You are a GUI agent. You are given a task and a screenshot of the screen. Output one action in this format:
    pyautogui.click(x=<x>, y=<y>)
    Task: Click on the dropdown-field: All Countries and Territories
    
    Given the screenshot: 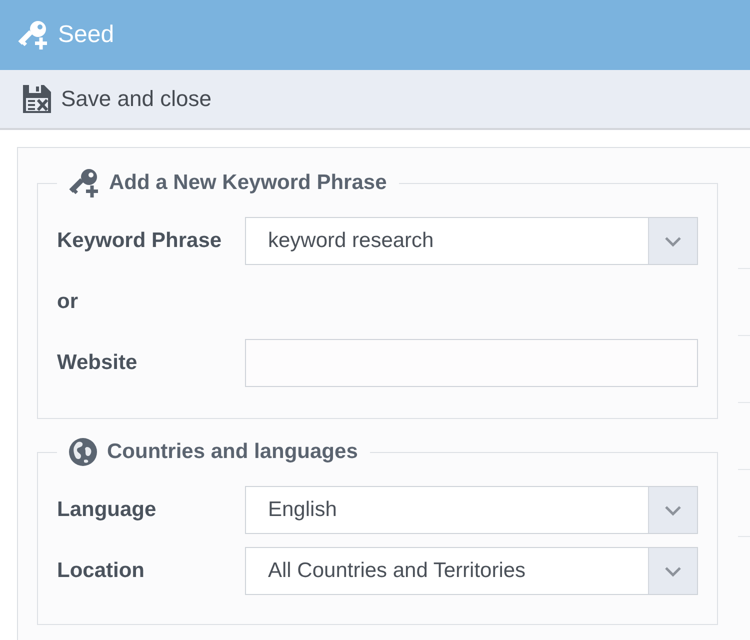 What is the action you would take?
    pyautogui.click(x=471, y=571)
    